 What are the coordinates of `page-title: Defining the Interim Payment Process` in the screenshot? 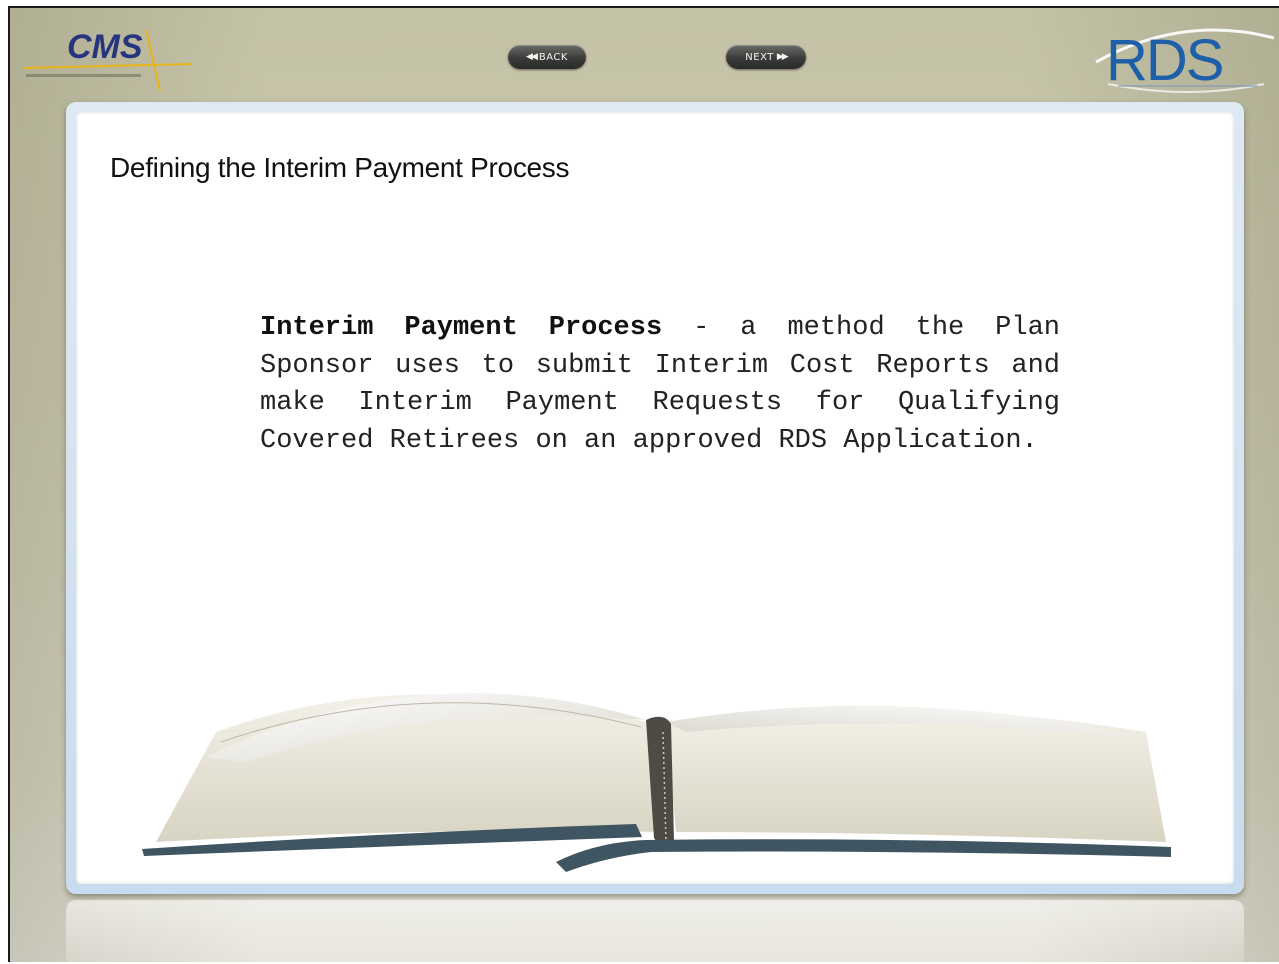 It's located at (340, 167).